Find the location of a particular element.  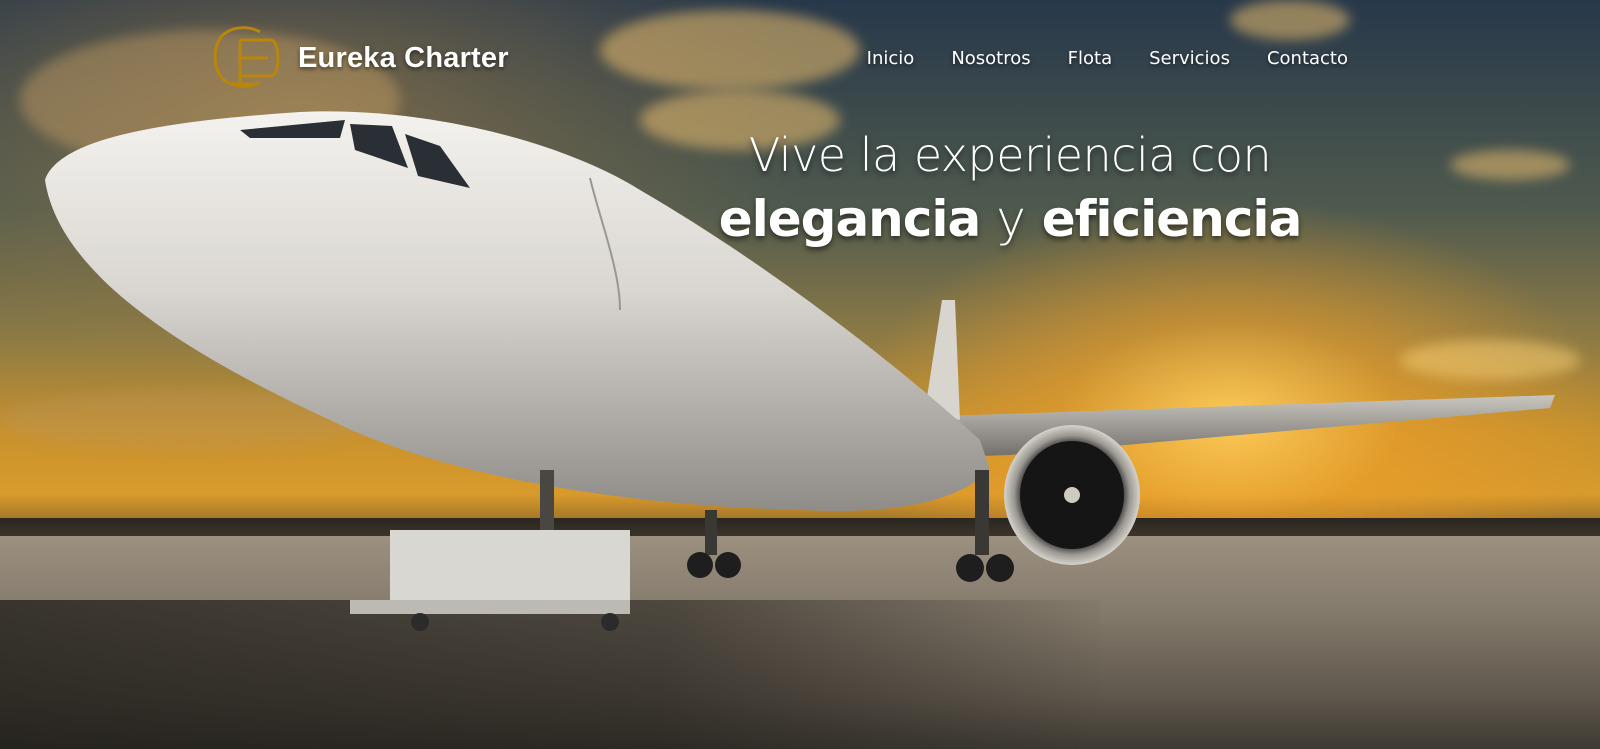

nav-inicio: Inicio is located at coordinates (891, 58).